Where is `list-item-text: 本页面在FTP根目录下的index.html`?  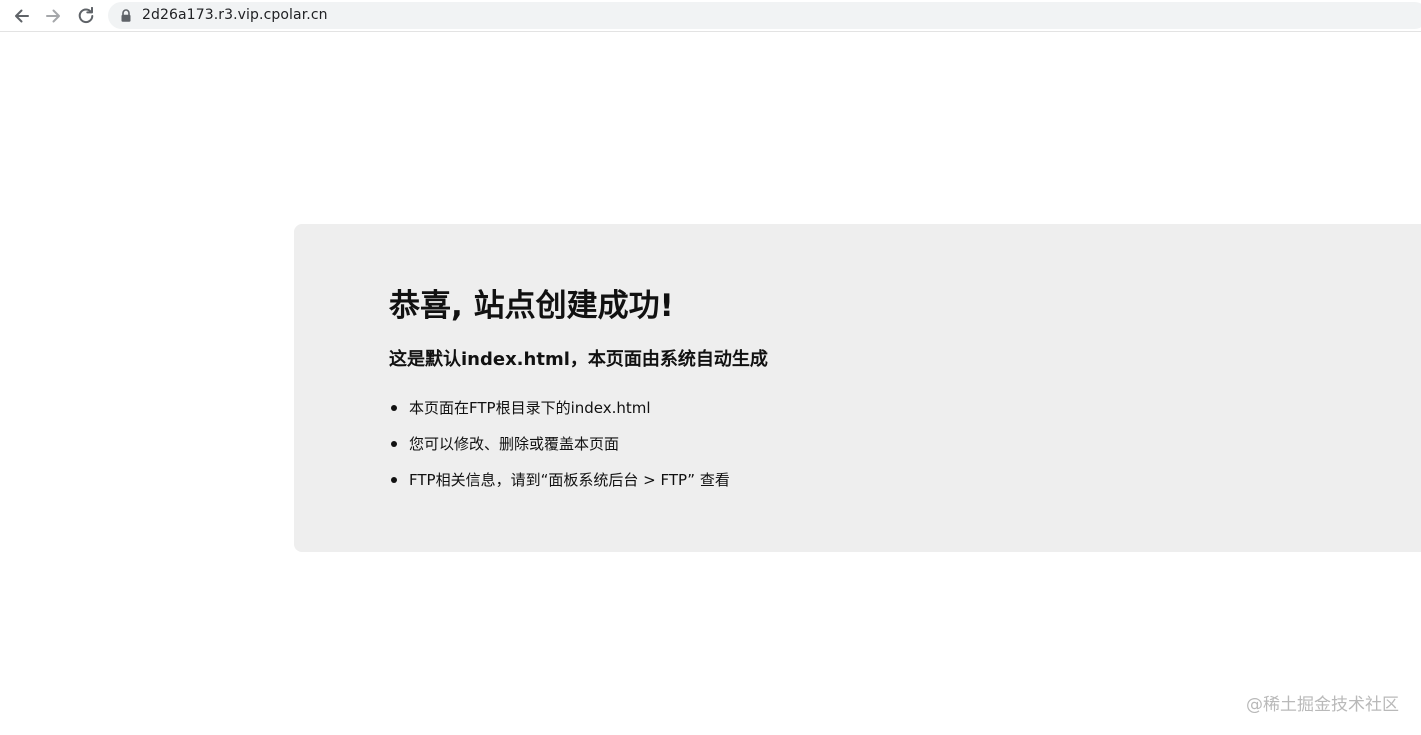 list-item-text: 本页面在FTP根目录下的index.html is located at coordinates (530, 408).